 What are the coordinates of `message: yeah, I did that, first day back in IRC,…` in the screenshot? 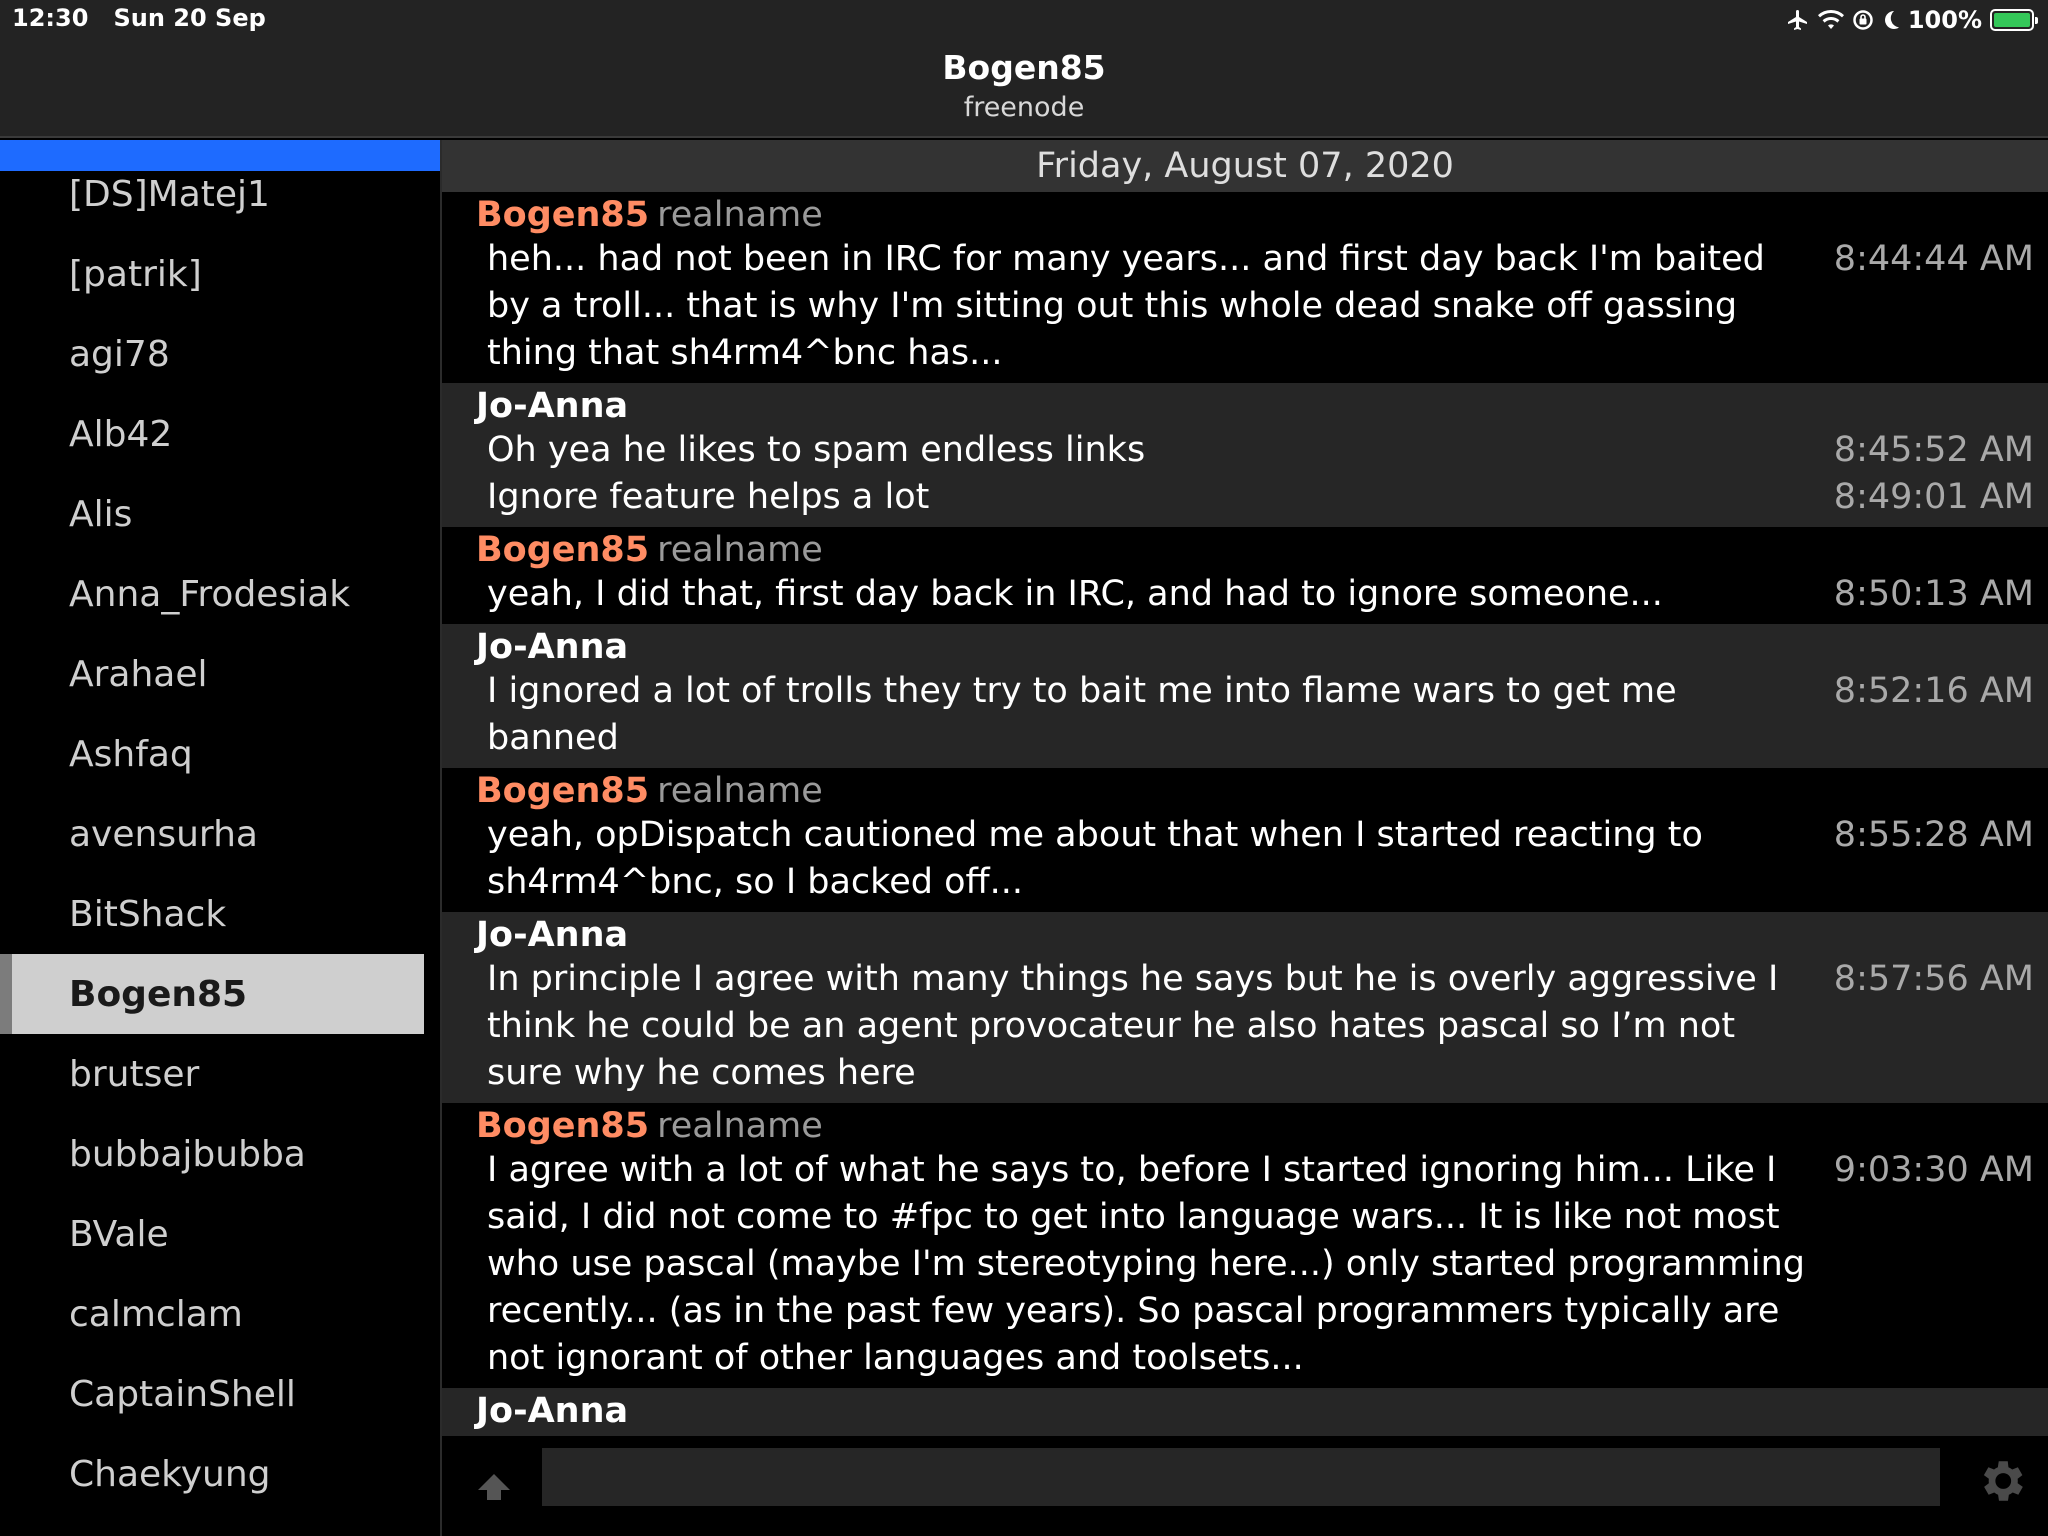 It's located at (1245, 594).